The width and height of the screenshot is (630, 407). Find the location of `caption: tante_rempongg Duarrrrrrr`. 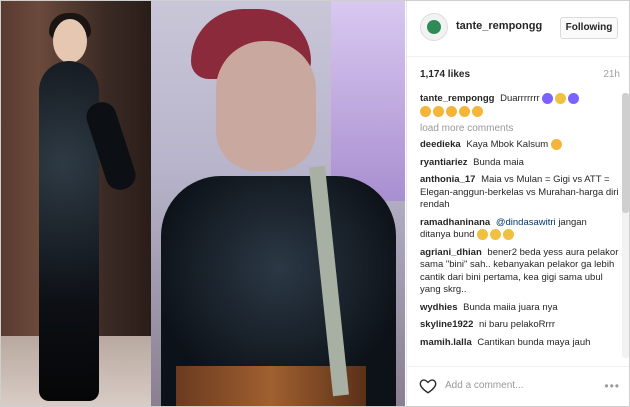

caption: tante_rempongg Duarrrrrrr is located at coordinates (520, 105).